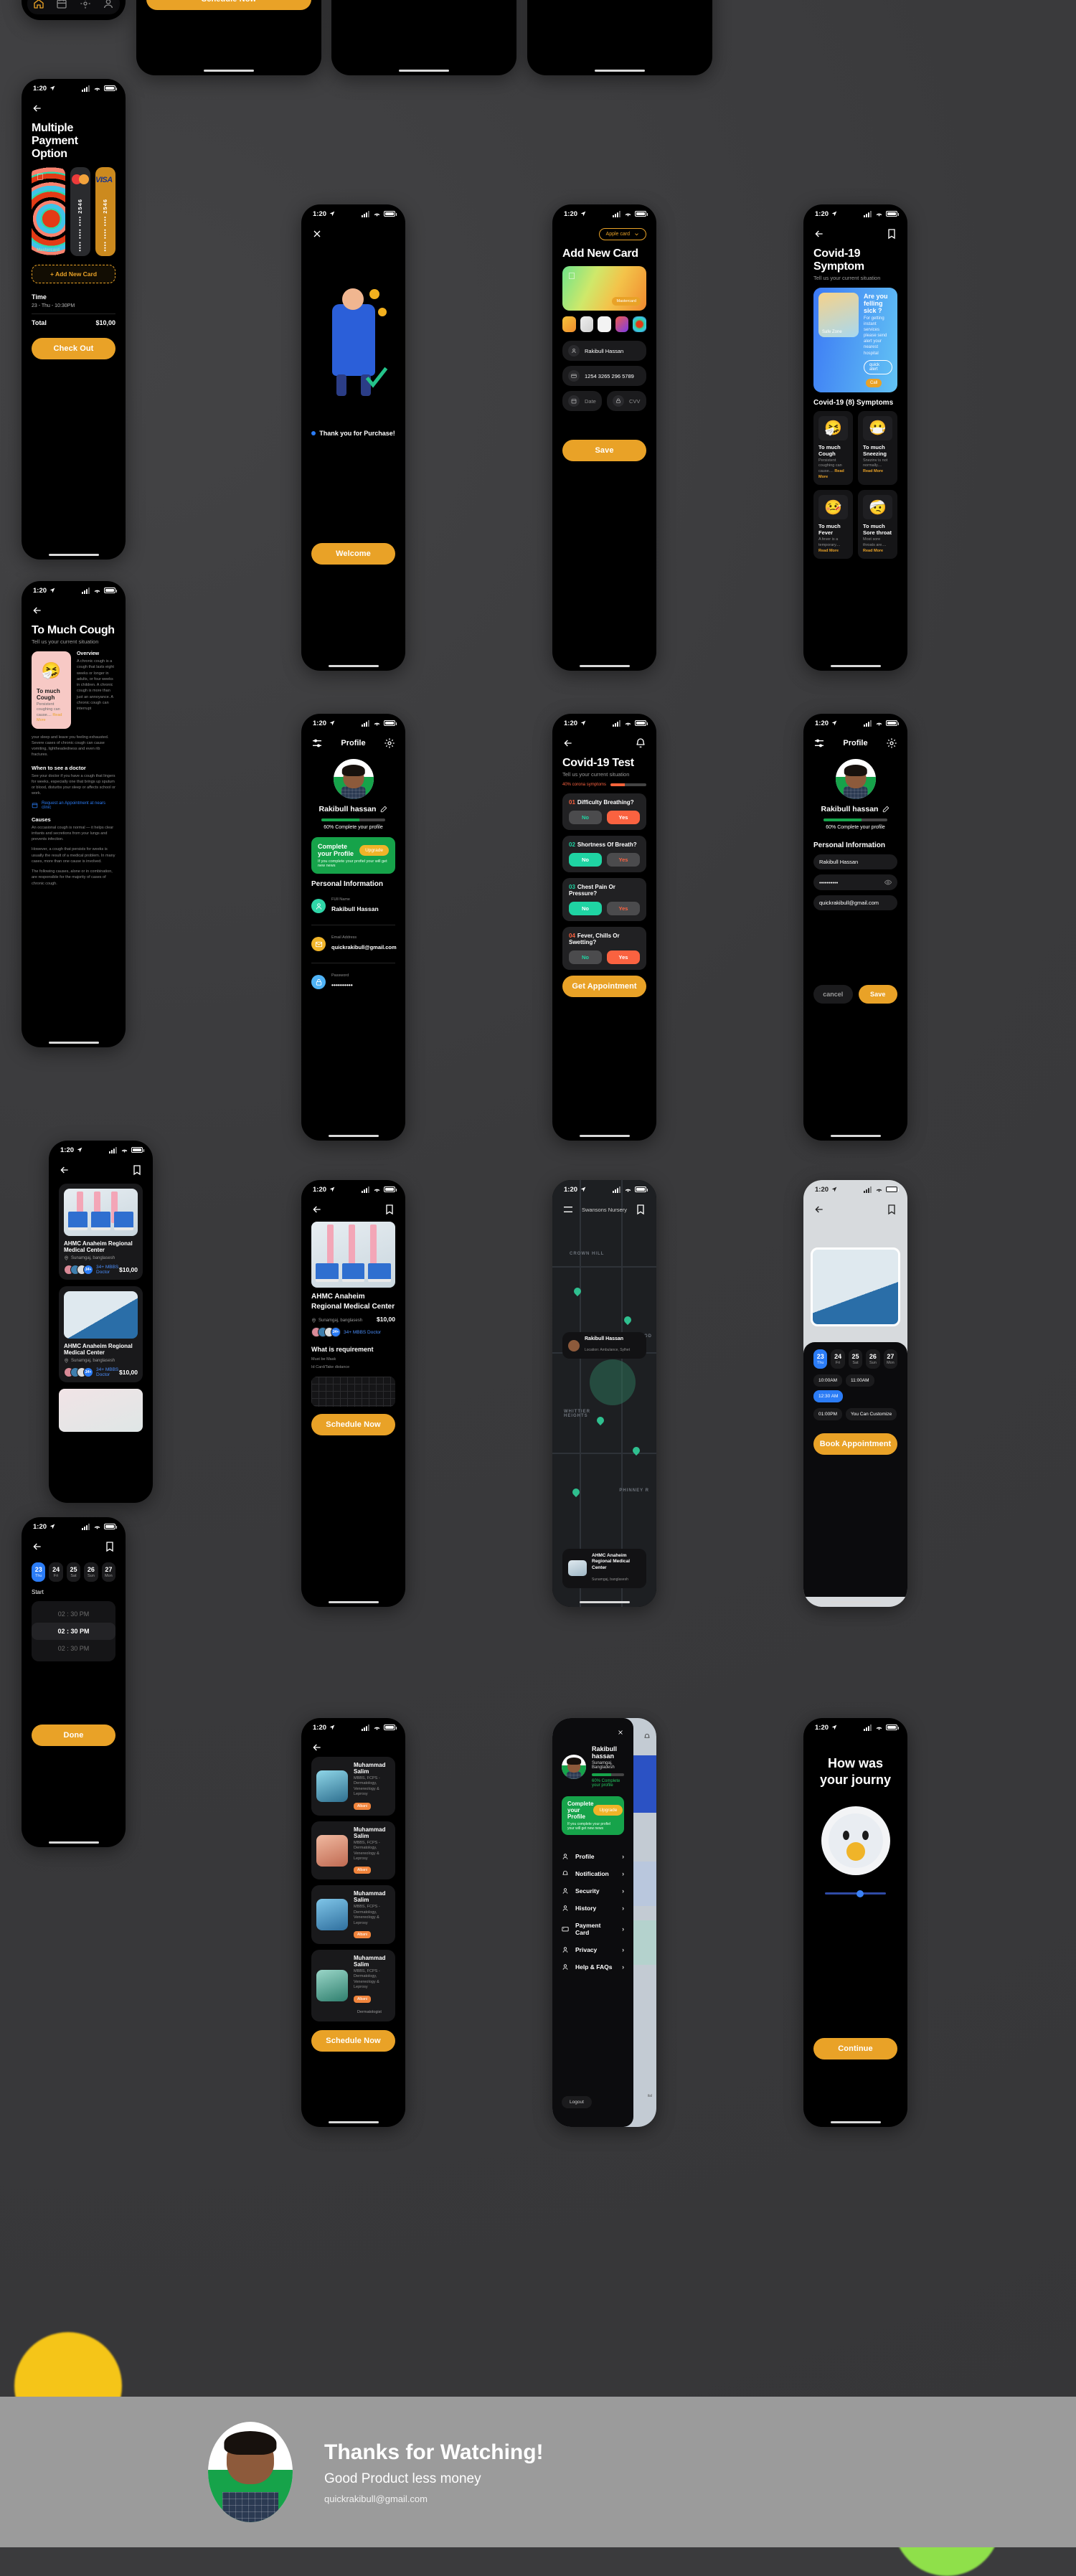 The image size is (1076, 2576). What do you see at coordinates (353, 982) in the screenshot?
I see `info-row-password: Password ••••••••••` at bounding box center [353, 982].